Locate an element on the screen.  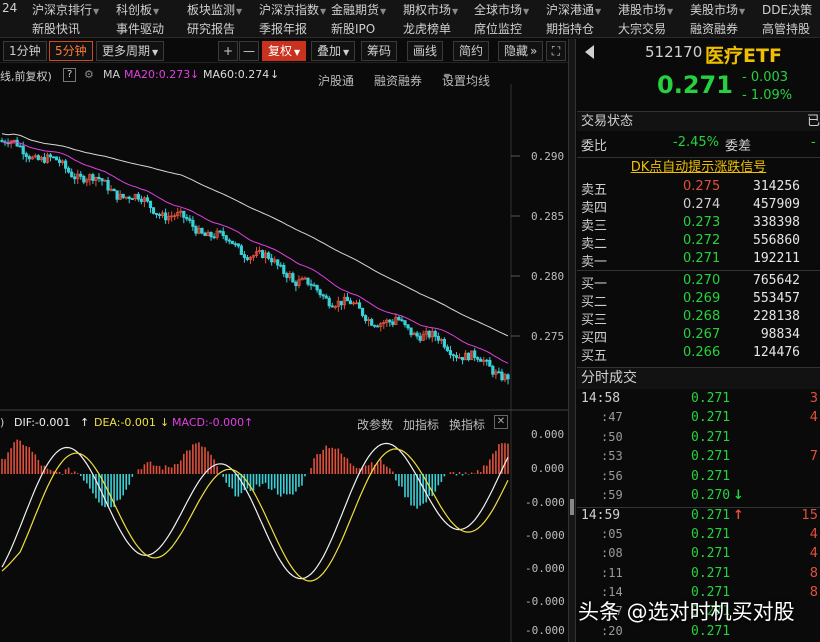
menu-item: 融资融券 is located at coordinates (714, 28).